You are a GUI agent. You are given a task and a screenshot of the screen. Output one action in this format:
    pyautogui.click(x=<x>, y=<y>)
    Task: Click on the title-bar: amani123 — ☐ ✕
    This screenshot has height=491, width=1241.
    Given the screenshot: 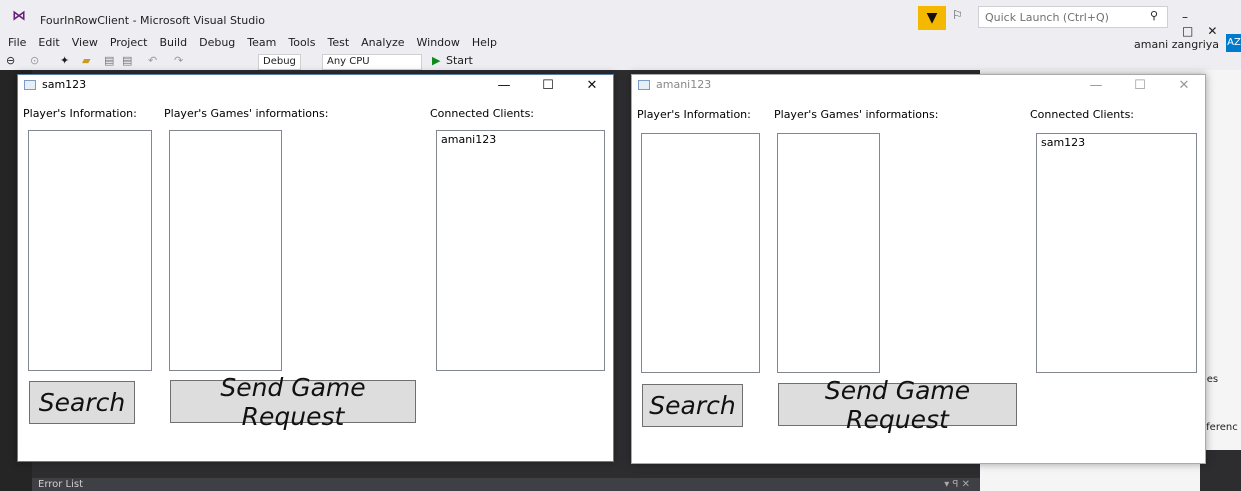 What is the action you would take?
    pyautogui.click(x=918, y=86)
    